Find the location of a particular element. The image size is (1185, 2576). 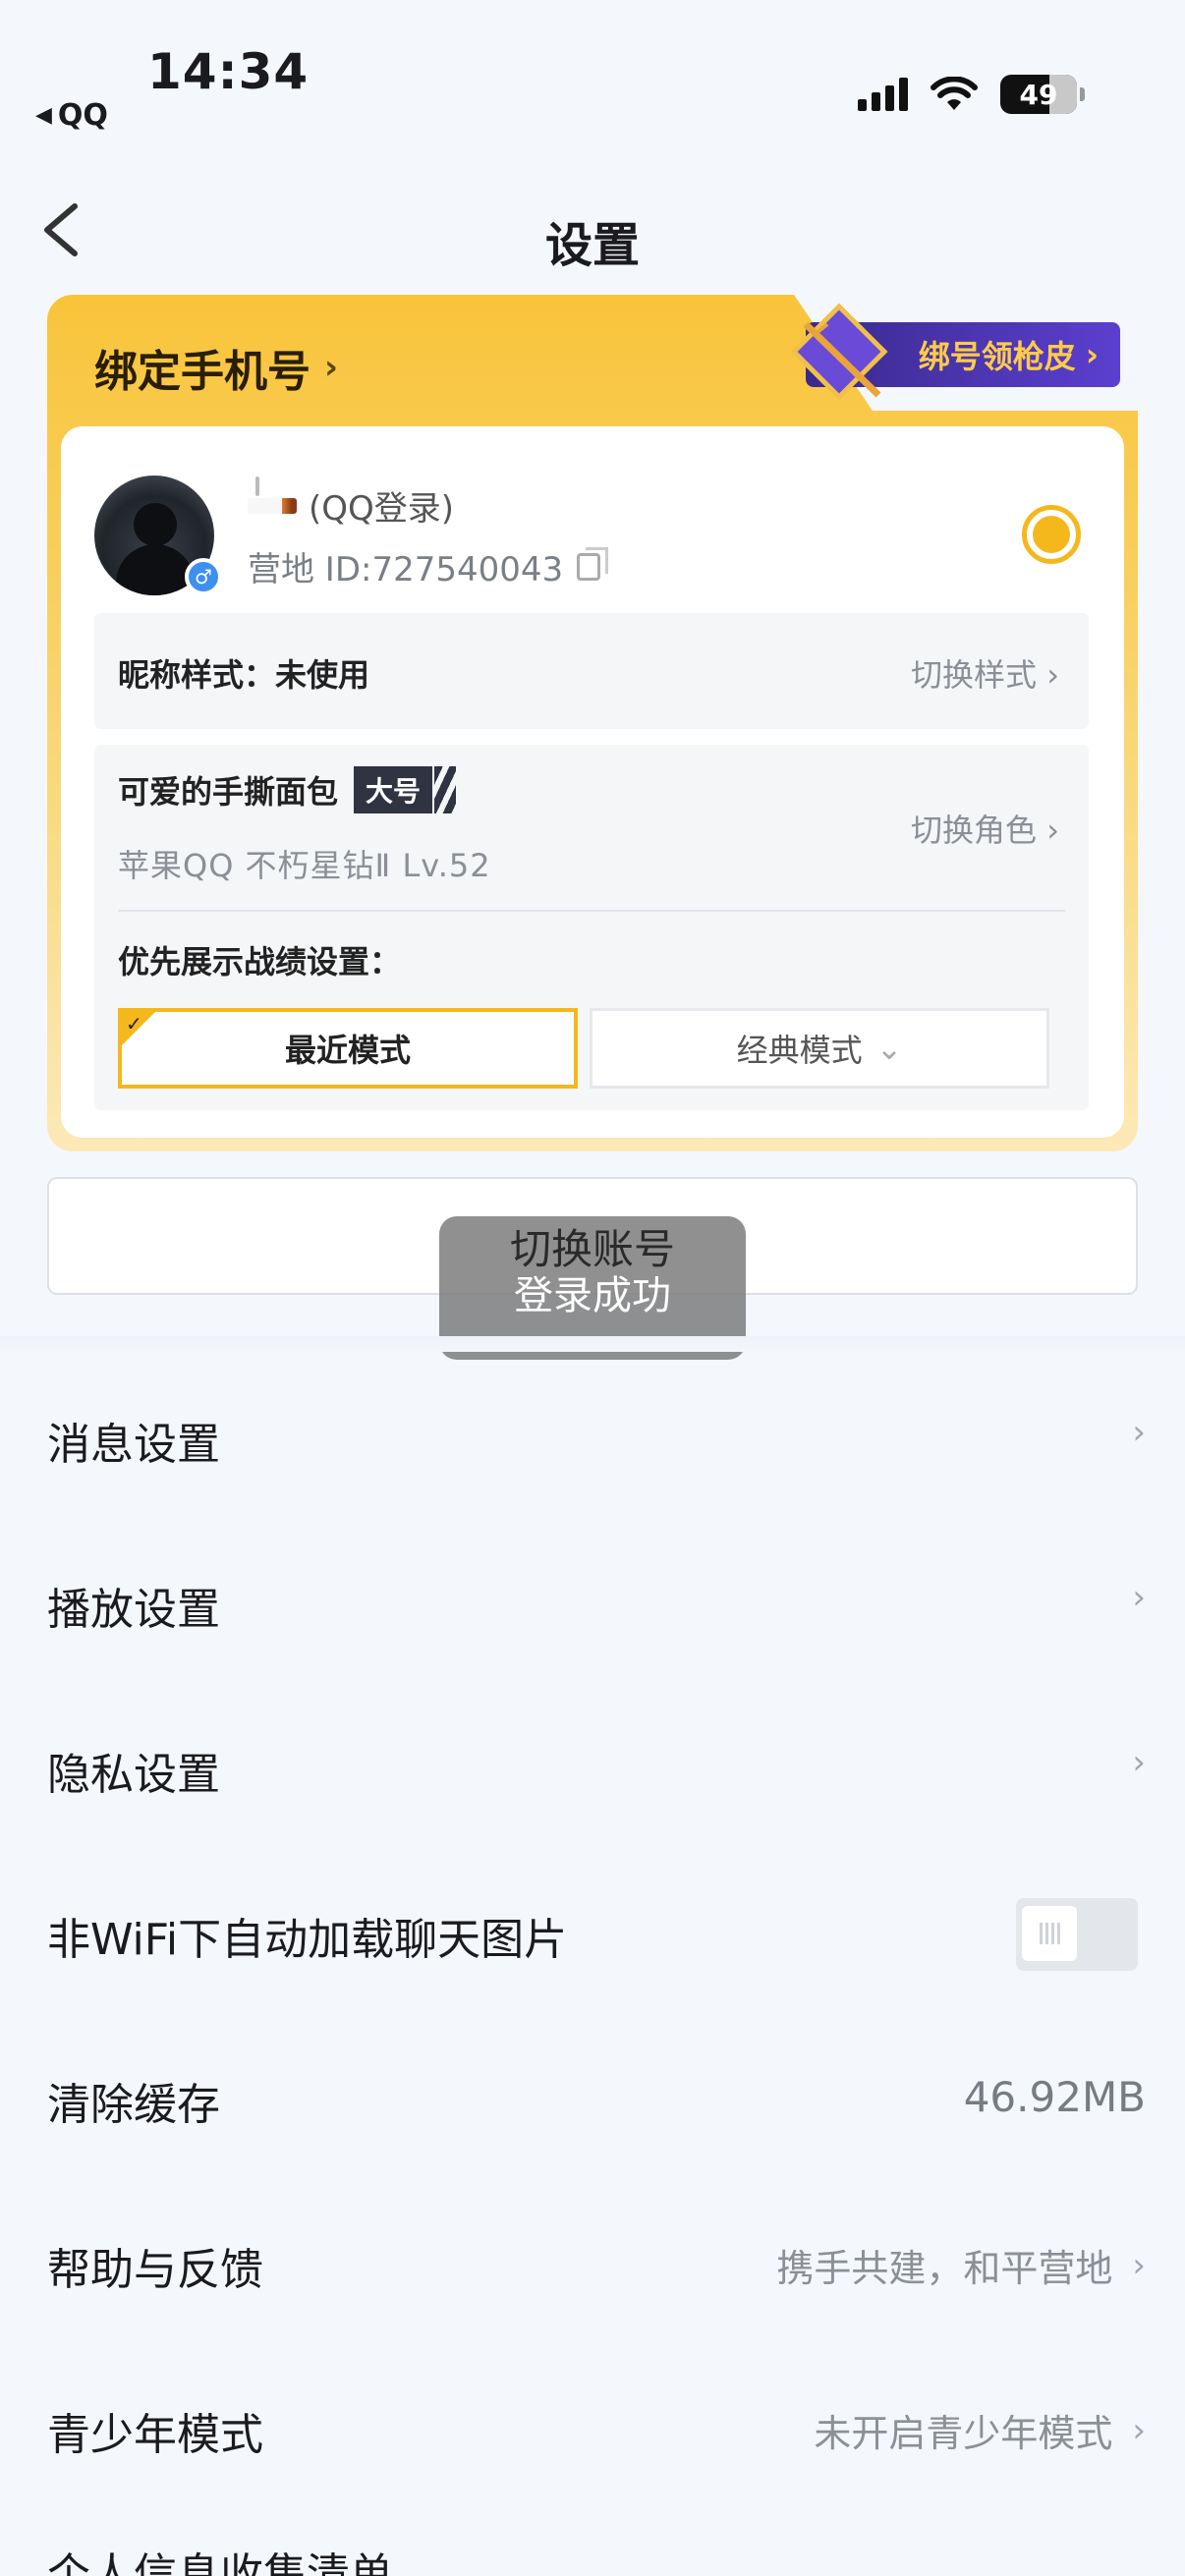

bind-phone-label: 绑定手机号 is located at coordinates (202, 372).